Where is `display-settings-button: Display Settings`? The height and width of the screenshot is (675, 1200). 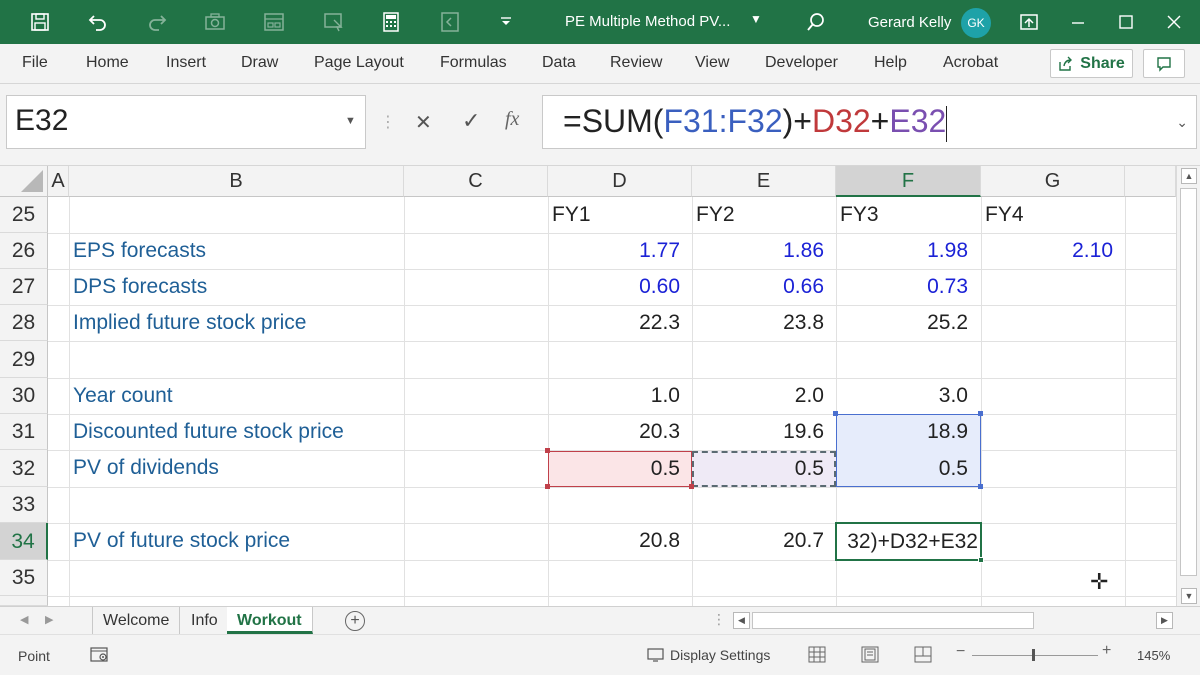 display-settings-button: Display Settings is located at coordinates (708, 655).